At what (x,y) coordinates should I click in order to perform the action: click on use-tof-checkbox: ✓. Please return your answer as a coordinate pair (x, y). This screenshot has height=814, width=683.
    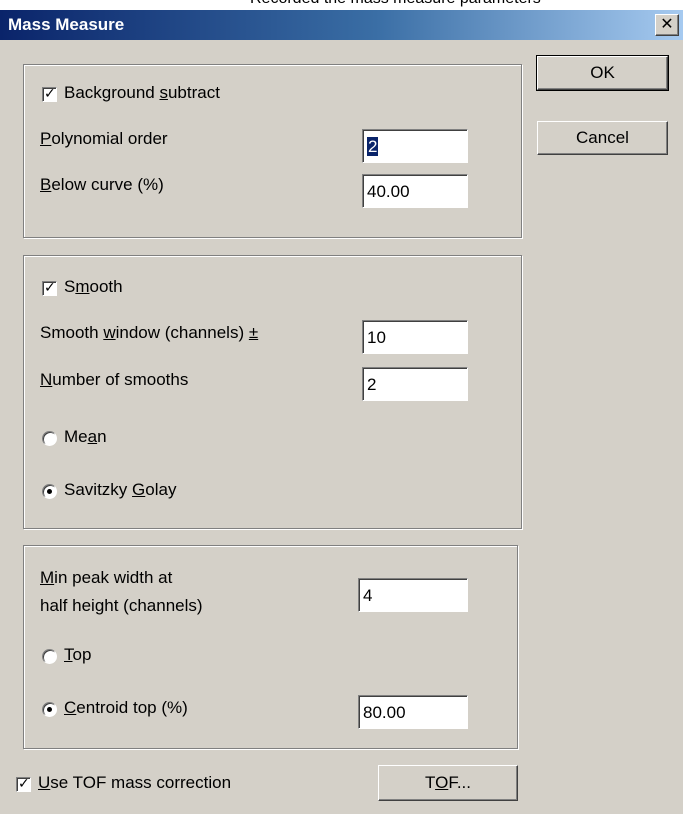
    Looking at the image, I should click on (23, 783).